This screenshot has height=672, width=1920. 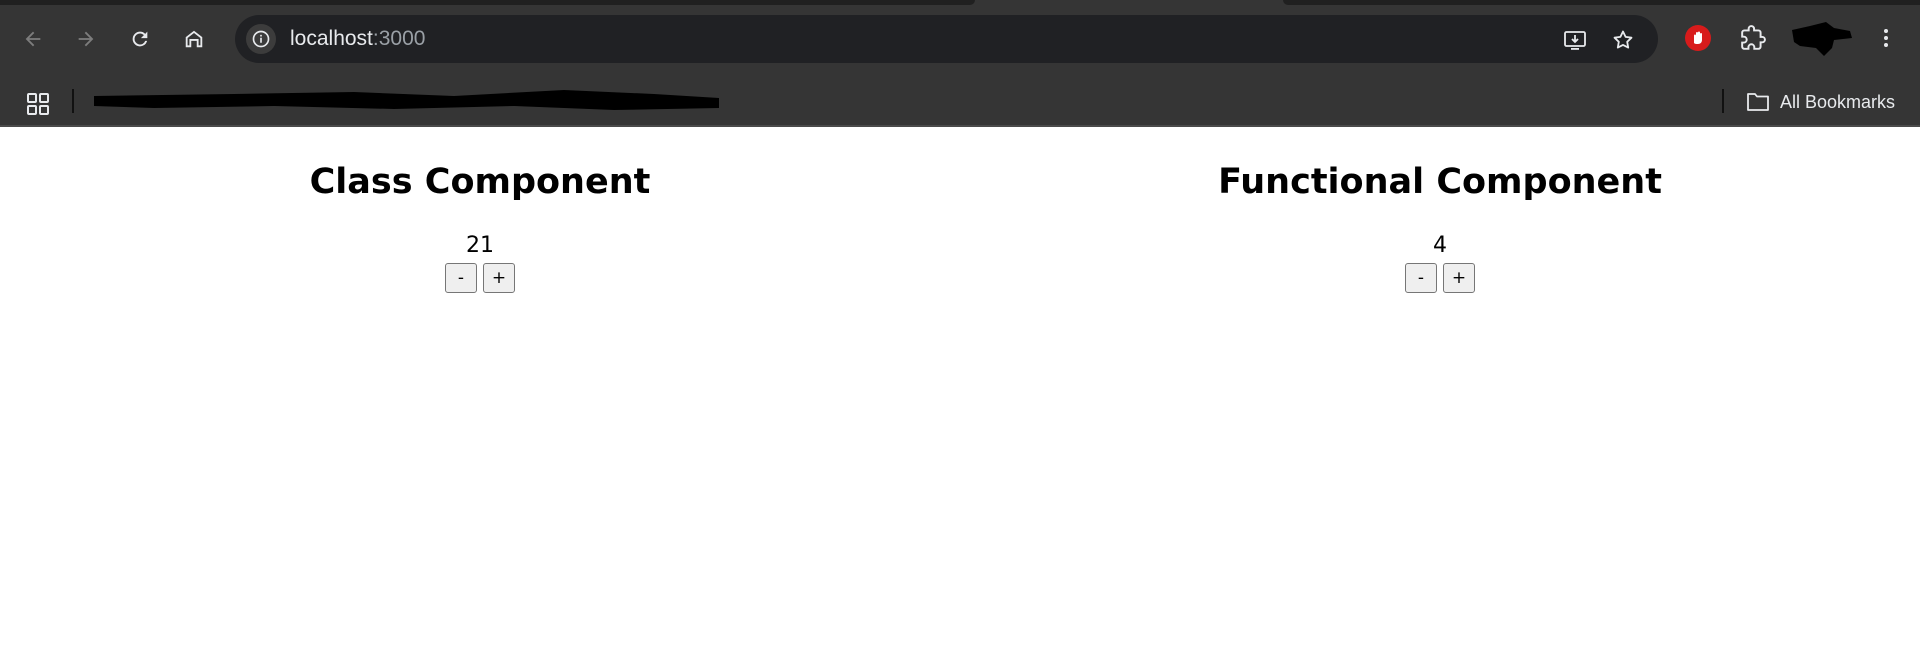 I want to click on browser-toolbar: localhost:3000, so click(x=960, y=39).